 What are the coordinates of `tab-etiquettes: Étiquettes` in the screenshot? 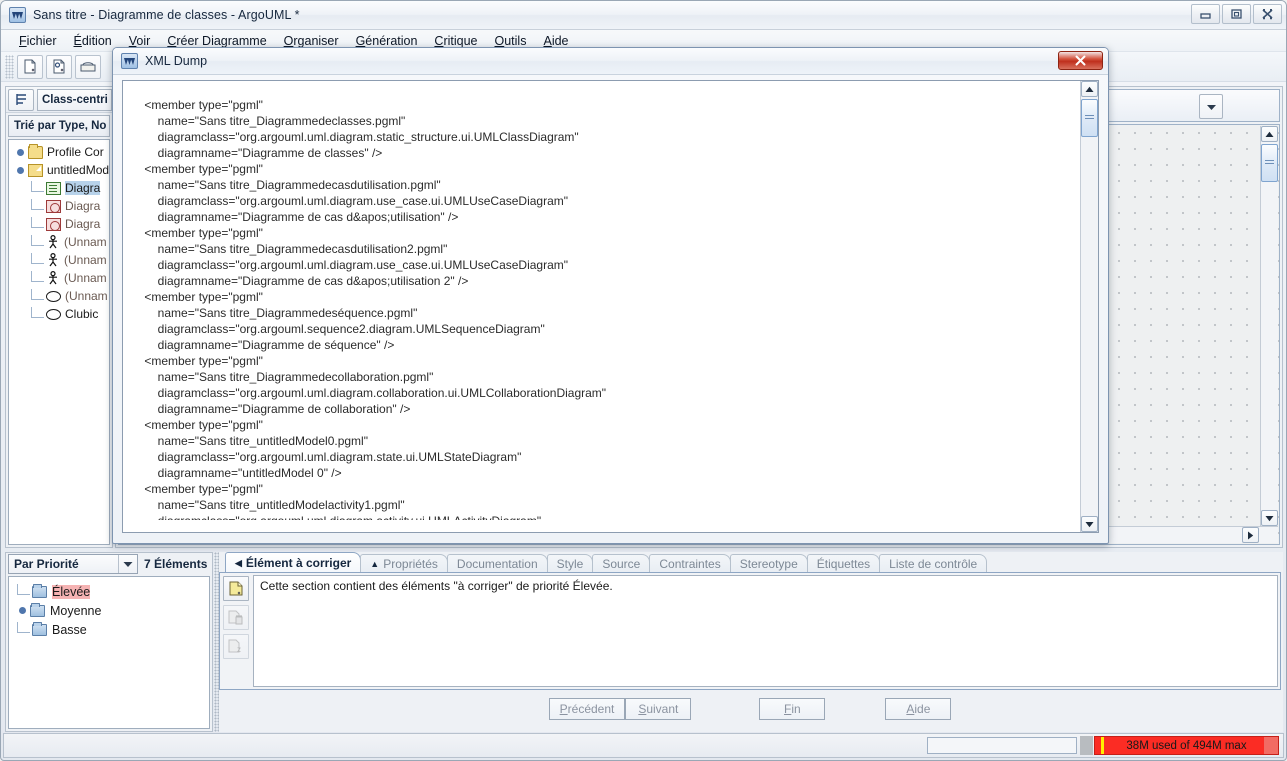 It's located at (843, 563).